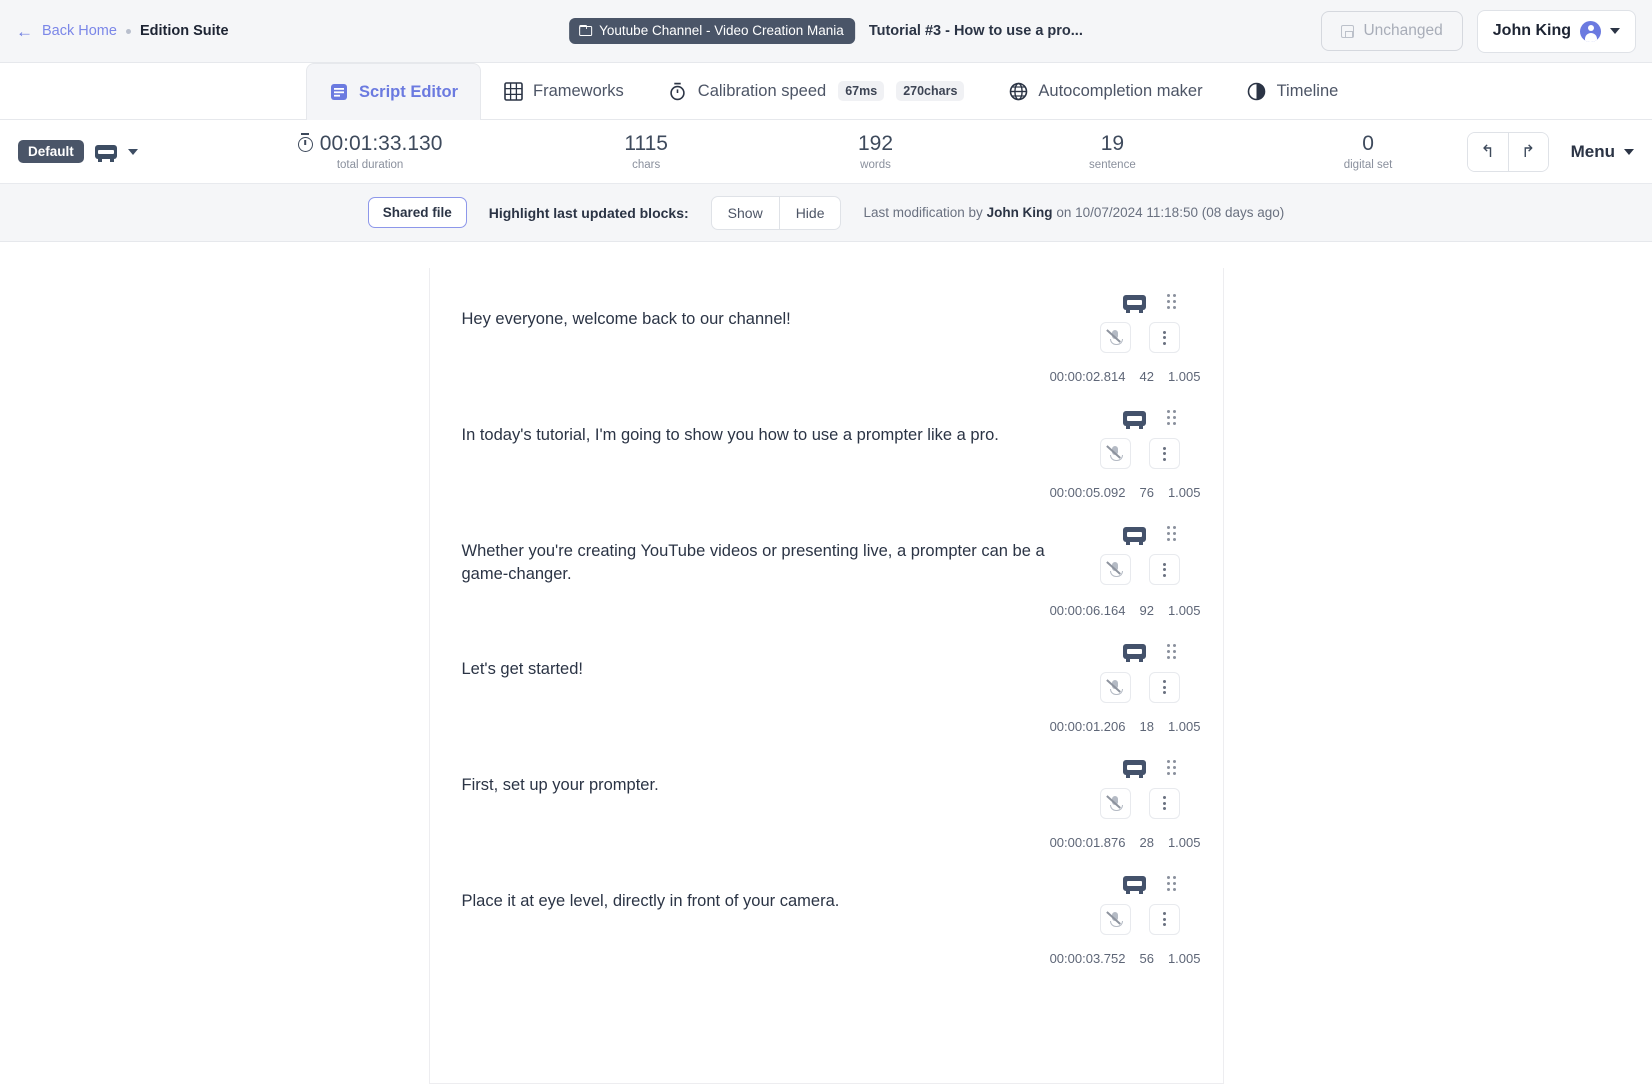 The width and height of the screenshot is (1652, 1084). I want to click on stat-value: 1115, so click(646, 144).